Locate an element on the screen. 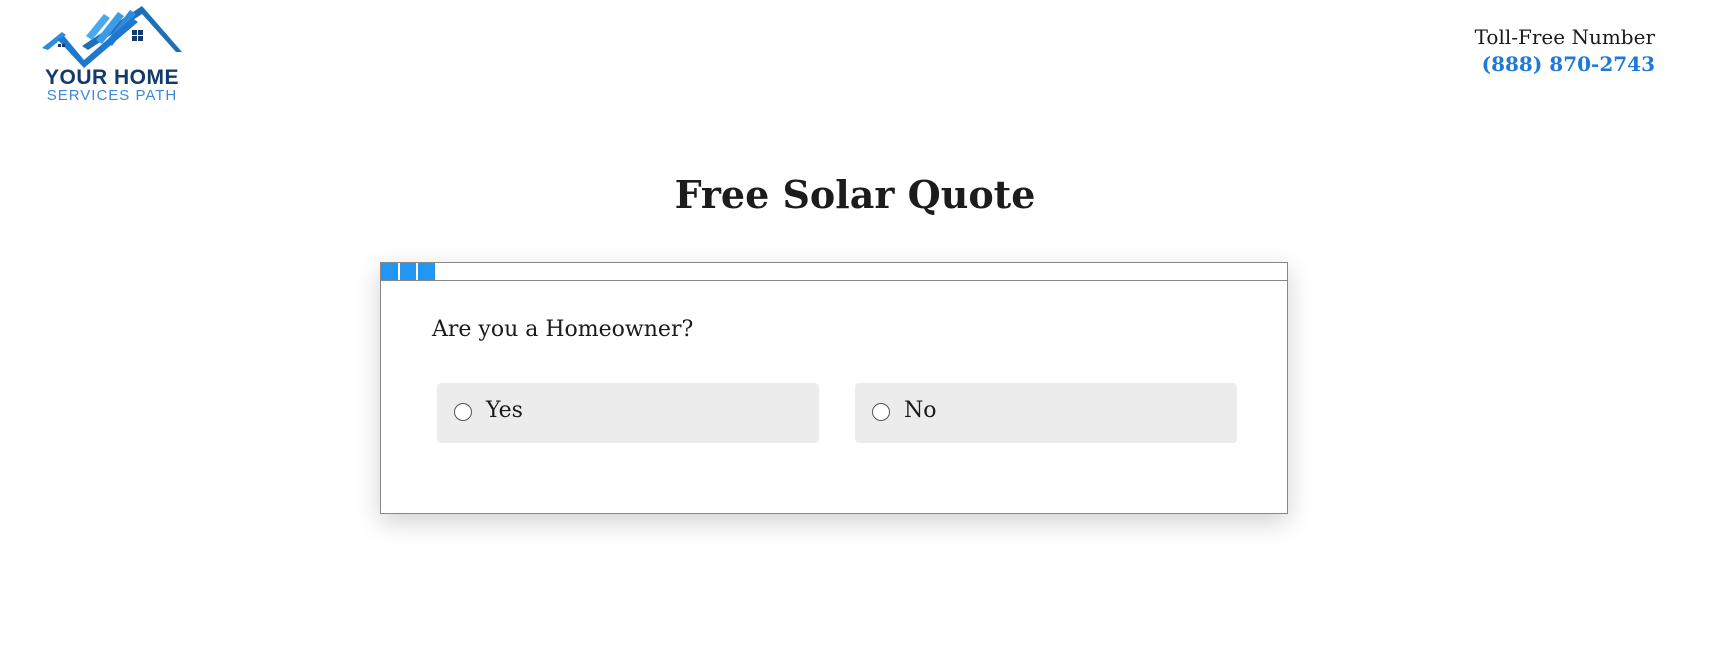 The height and width of the screenshot is (670, 1710). option-no-button: No is located at coordinates (1046, 413).